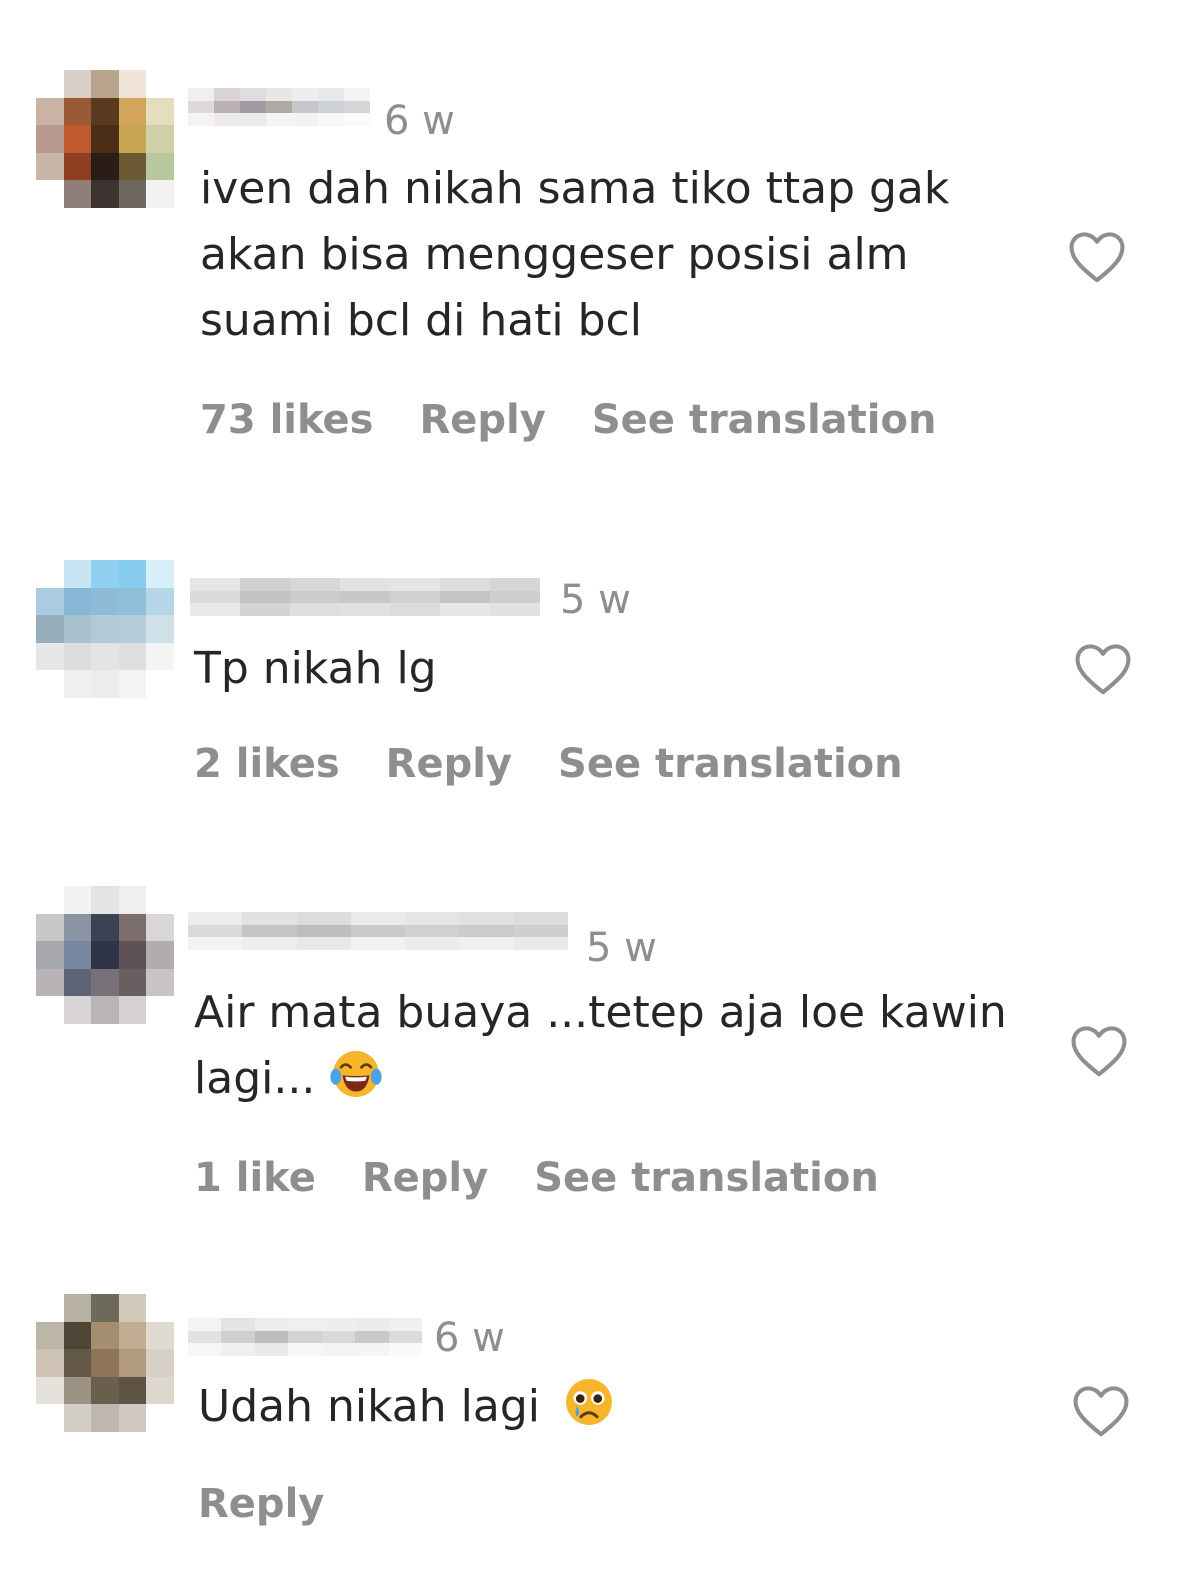 The image size is (1200, 1596). Describe the element at coordinates (267, 764) in the screenshot. I see `likes-count: 2 likes` at that location.